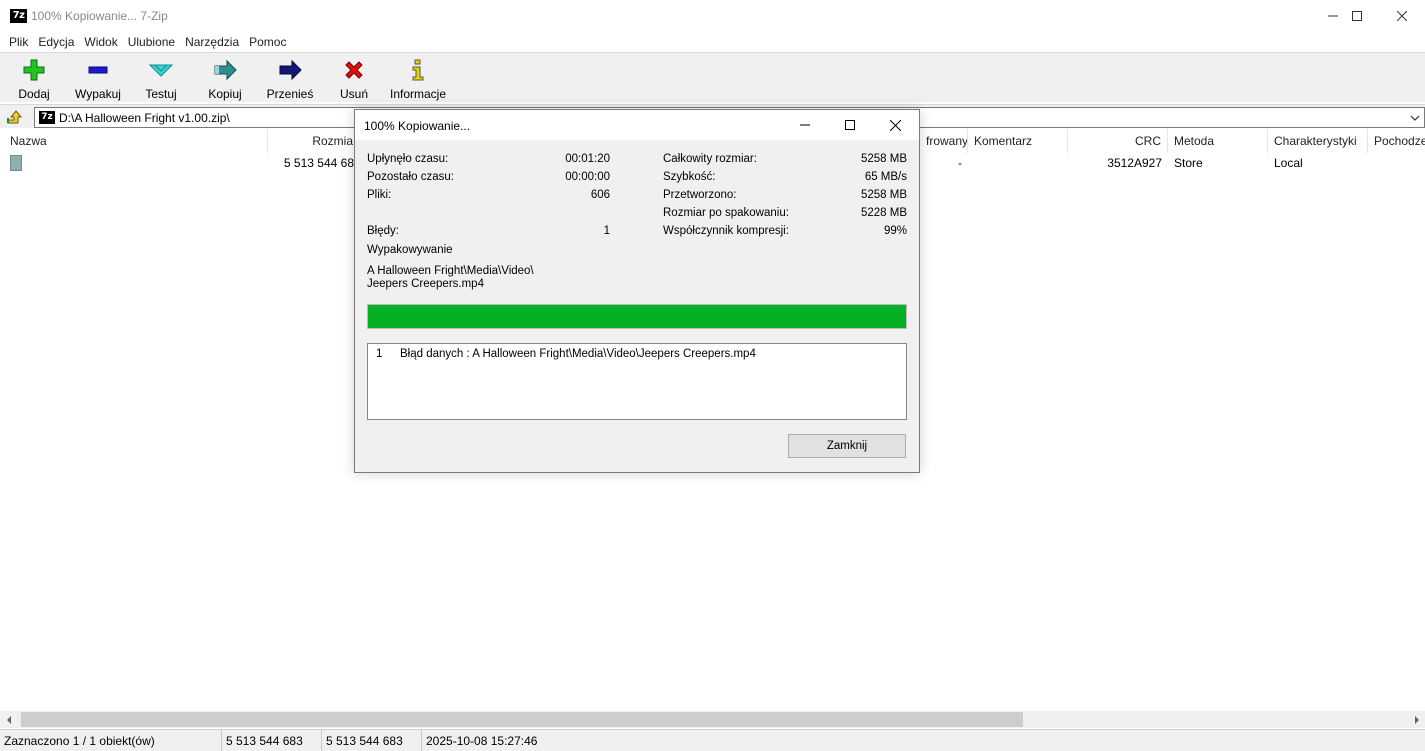 Image resolution: width=1425 pixels, height=751 pixels. I want to click on folder-up-icon, so click(15, 117).